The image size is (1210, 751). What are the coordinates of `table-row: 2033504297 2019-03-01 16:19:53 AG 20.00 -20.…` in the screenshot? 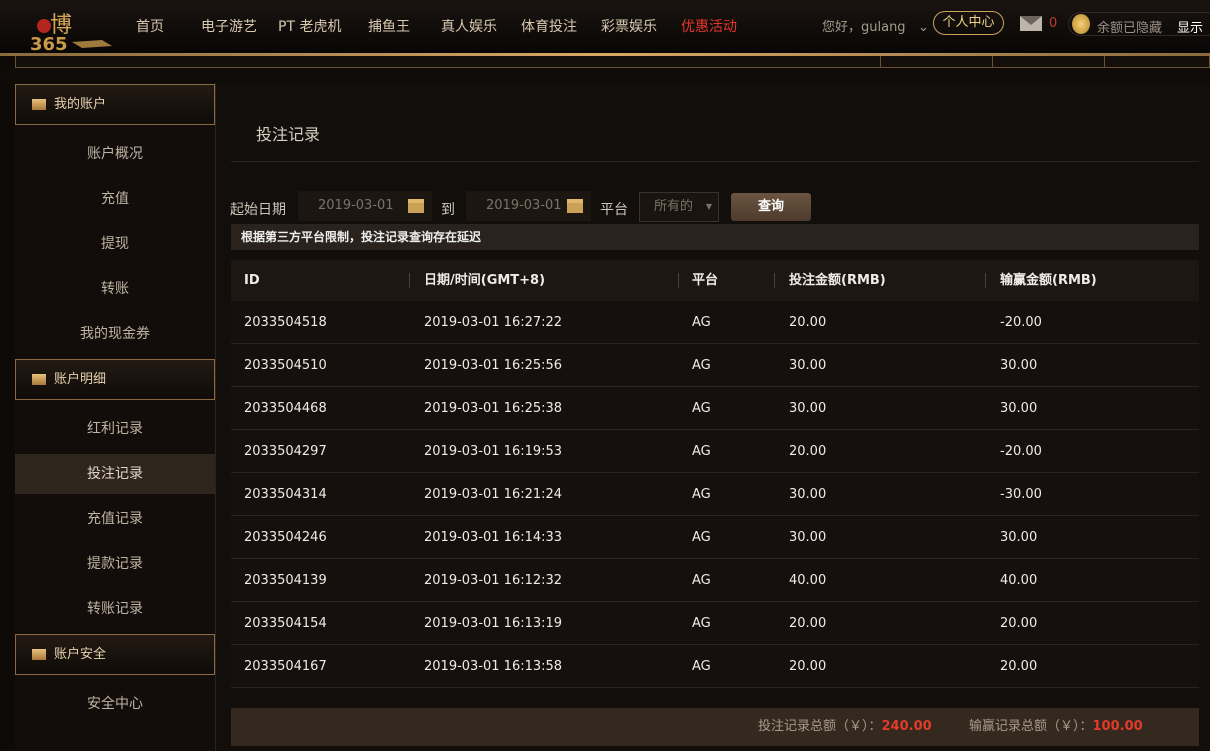 It's located at (715, 451).